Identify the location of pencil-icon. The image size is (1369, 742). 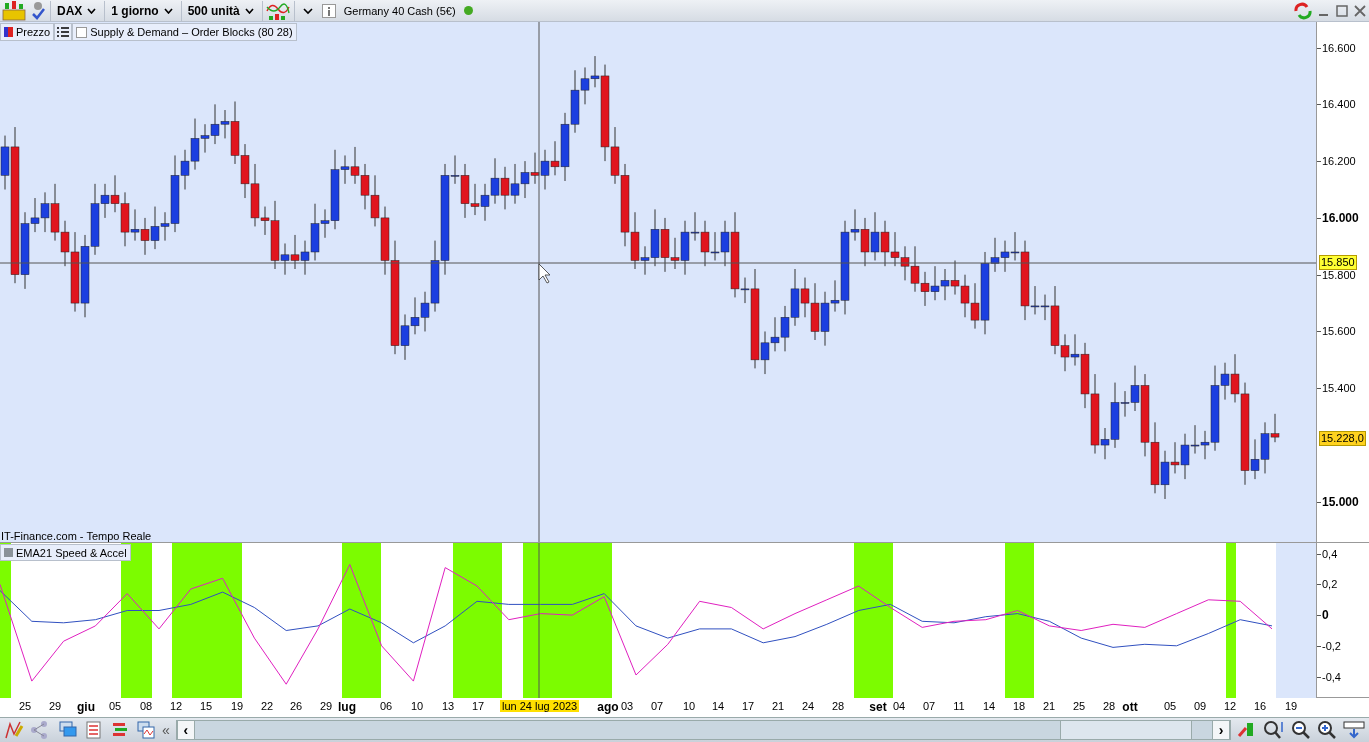
(14, 730).